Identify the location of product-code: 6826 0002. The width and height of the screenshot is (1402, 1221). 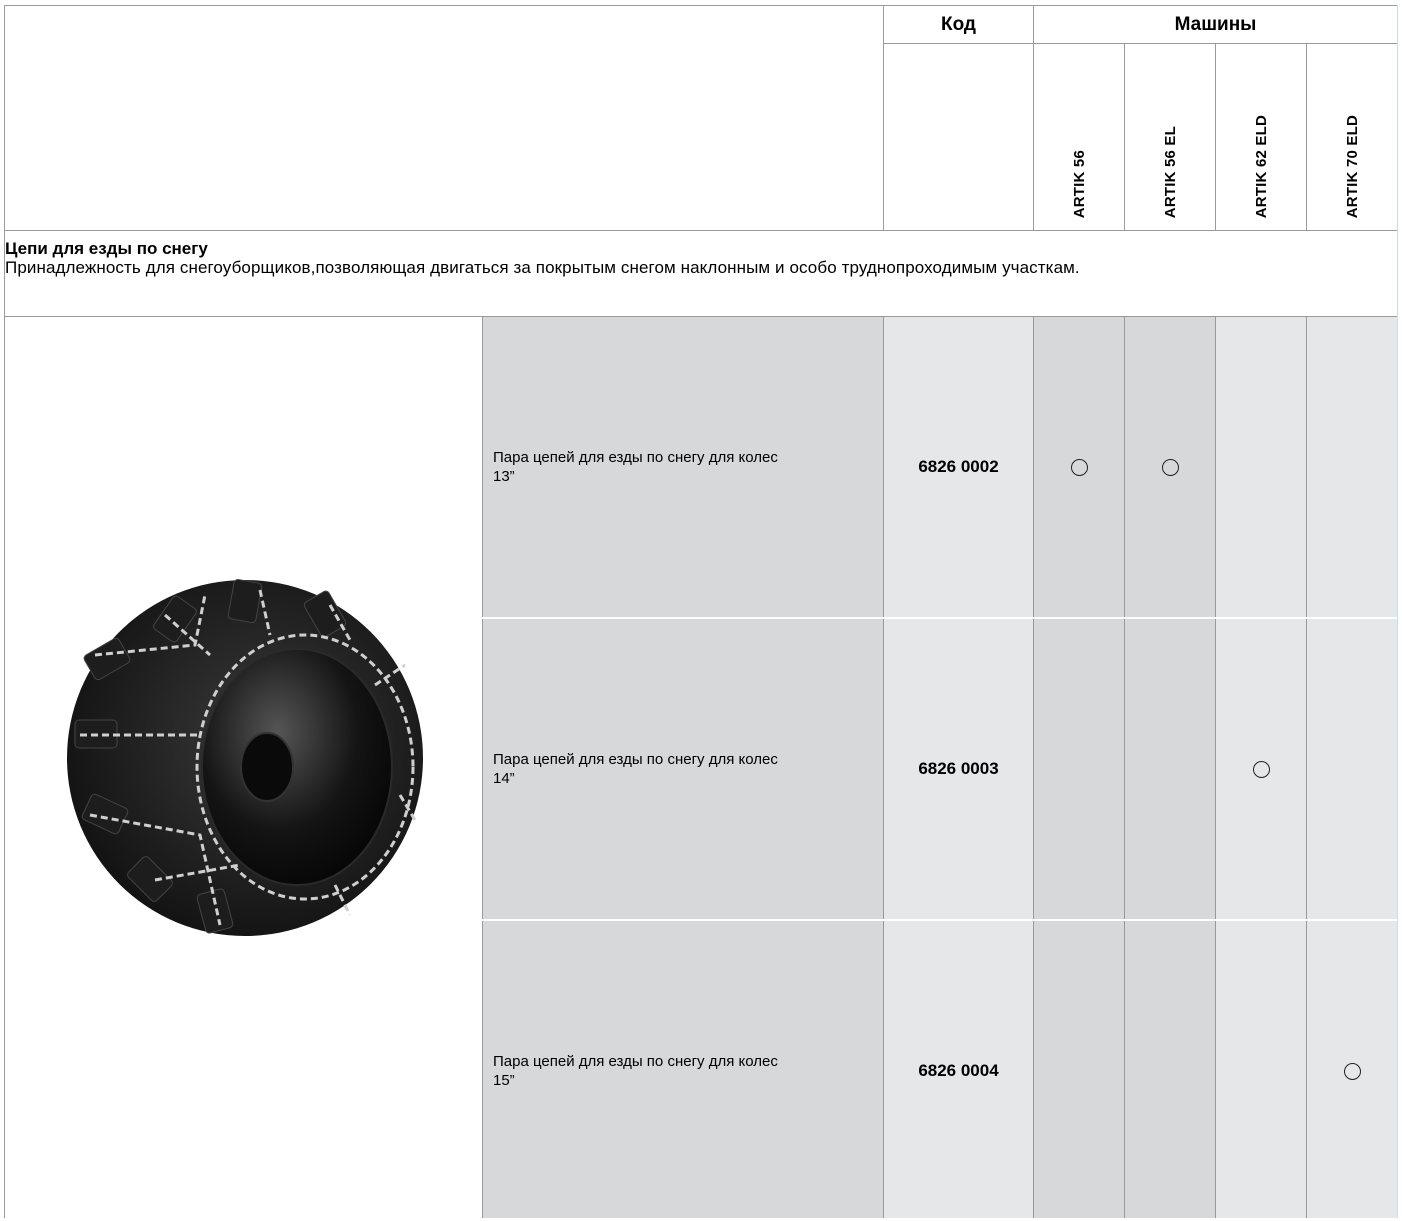
(958, 466).